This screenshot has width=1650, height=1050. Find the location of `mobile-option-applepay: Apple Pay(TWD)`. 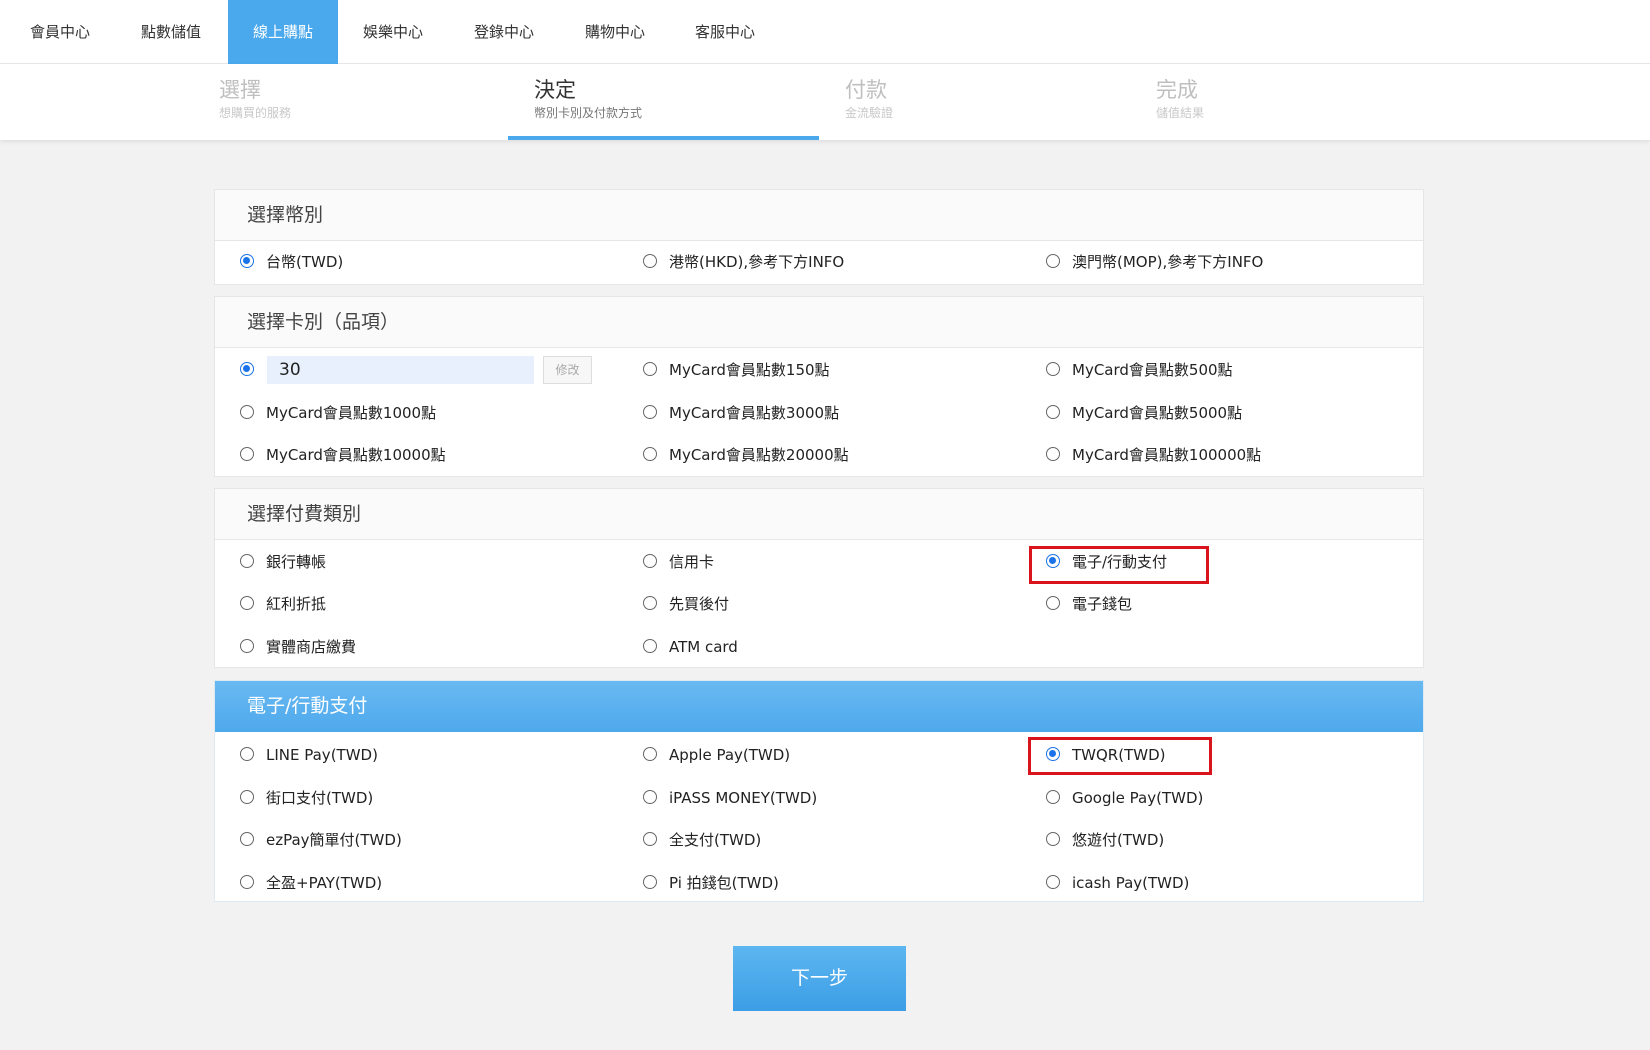

mobile-option-applepay: Apple Pay(TWD) is located at coordinates (716, 755).